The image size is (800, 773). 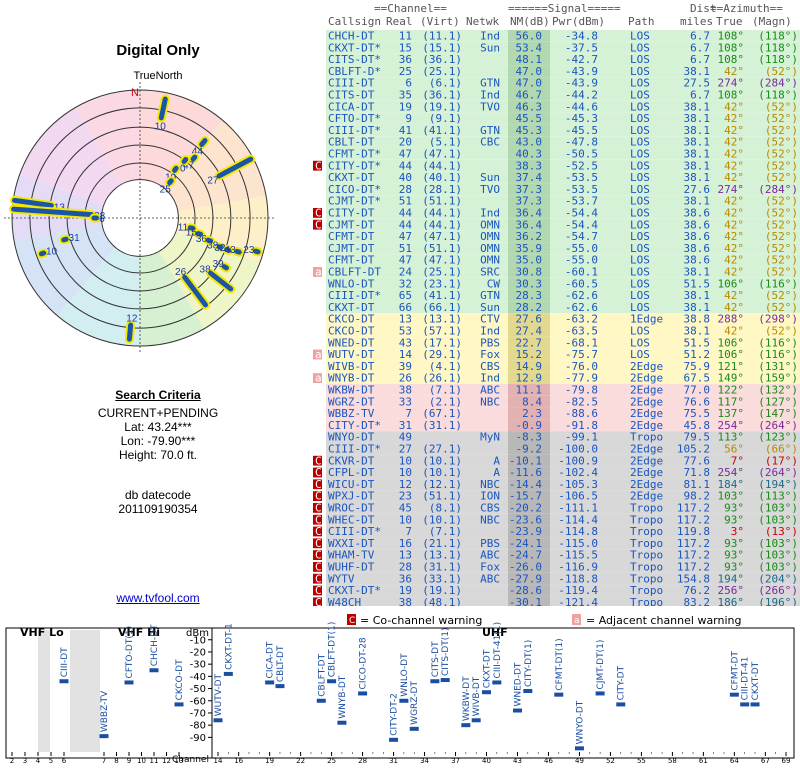 I want to click on vhf-lo-label: VHF Lo, so click(x=42, y=632).